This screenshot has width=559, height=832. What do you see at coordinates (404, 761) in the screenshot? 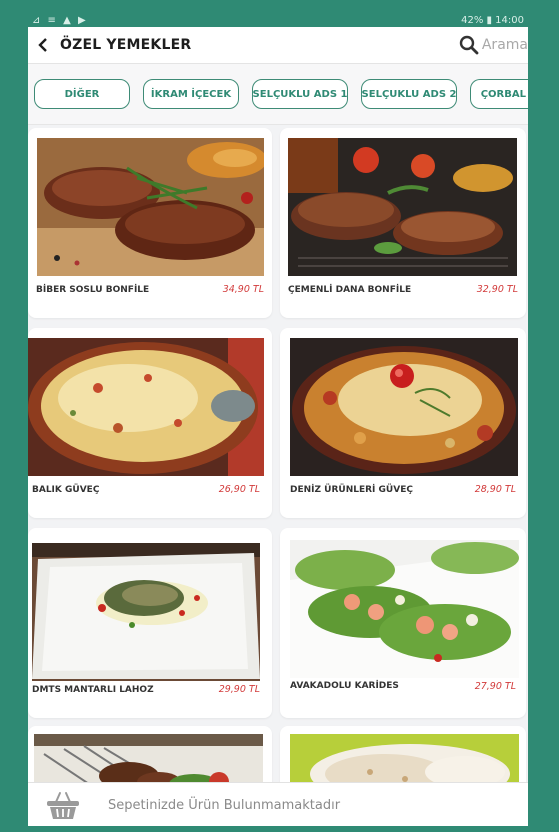
I see `product-image-wraps` at bounding box center [404, 761].